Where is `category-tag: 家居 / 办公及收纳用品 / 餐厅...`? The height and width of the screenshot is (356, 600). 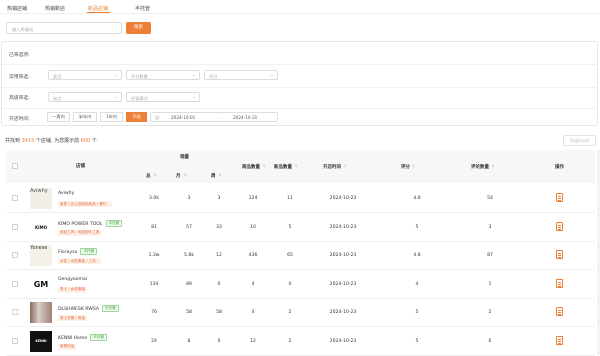
category-tag: 家居 / 办公及收纳用品 / 餐厅... is located at coordinates (85, 204).